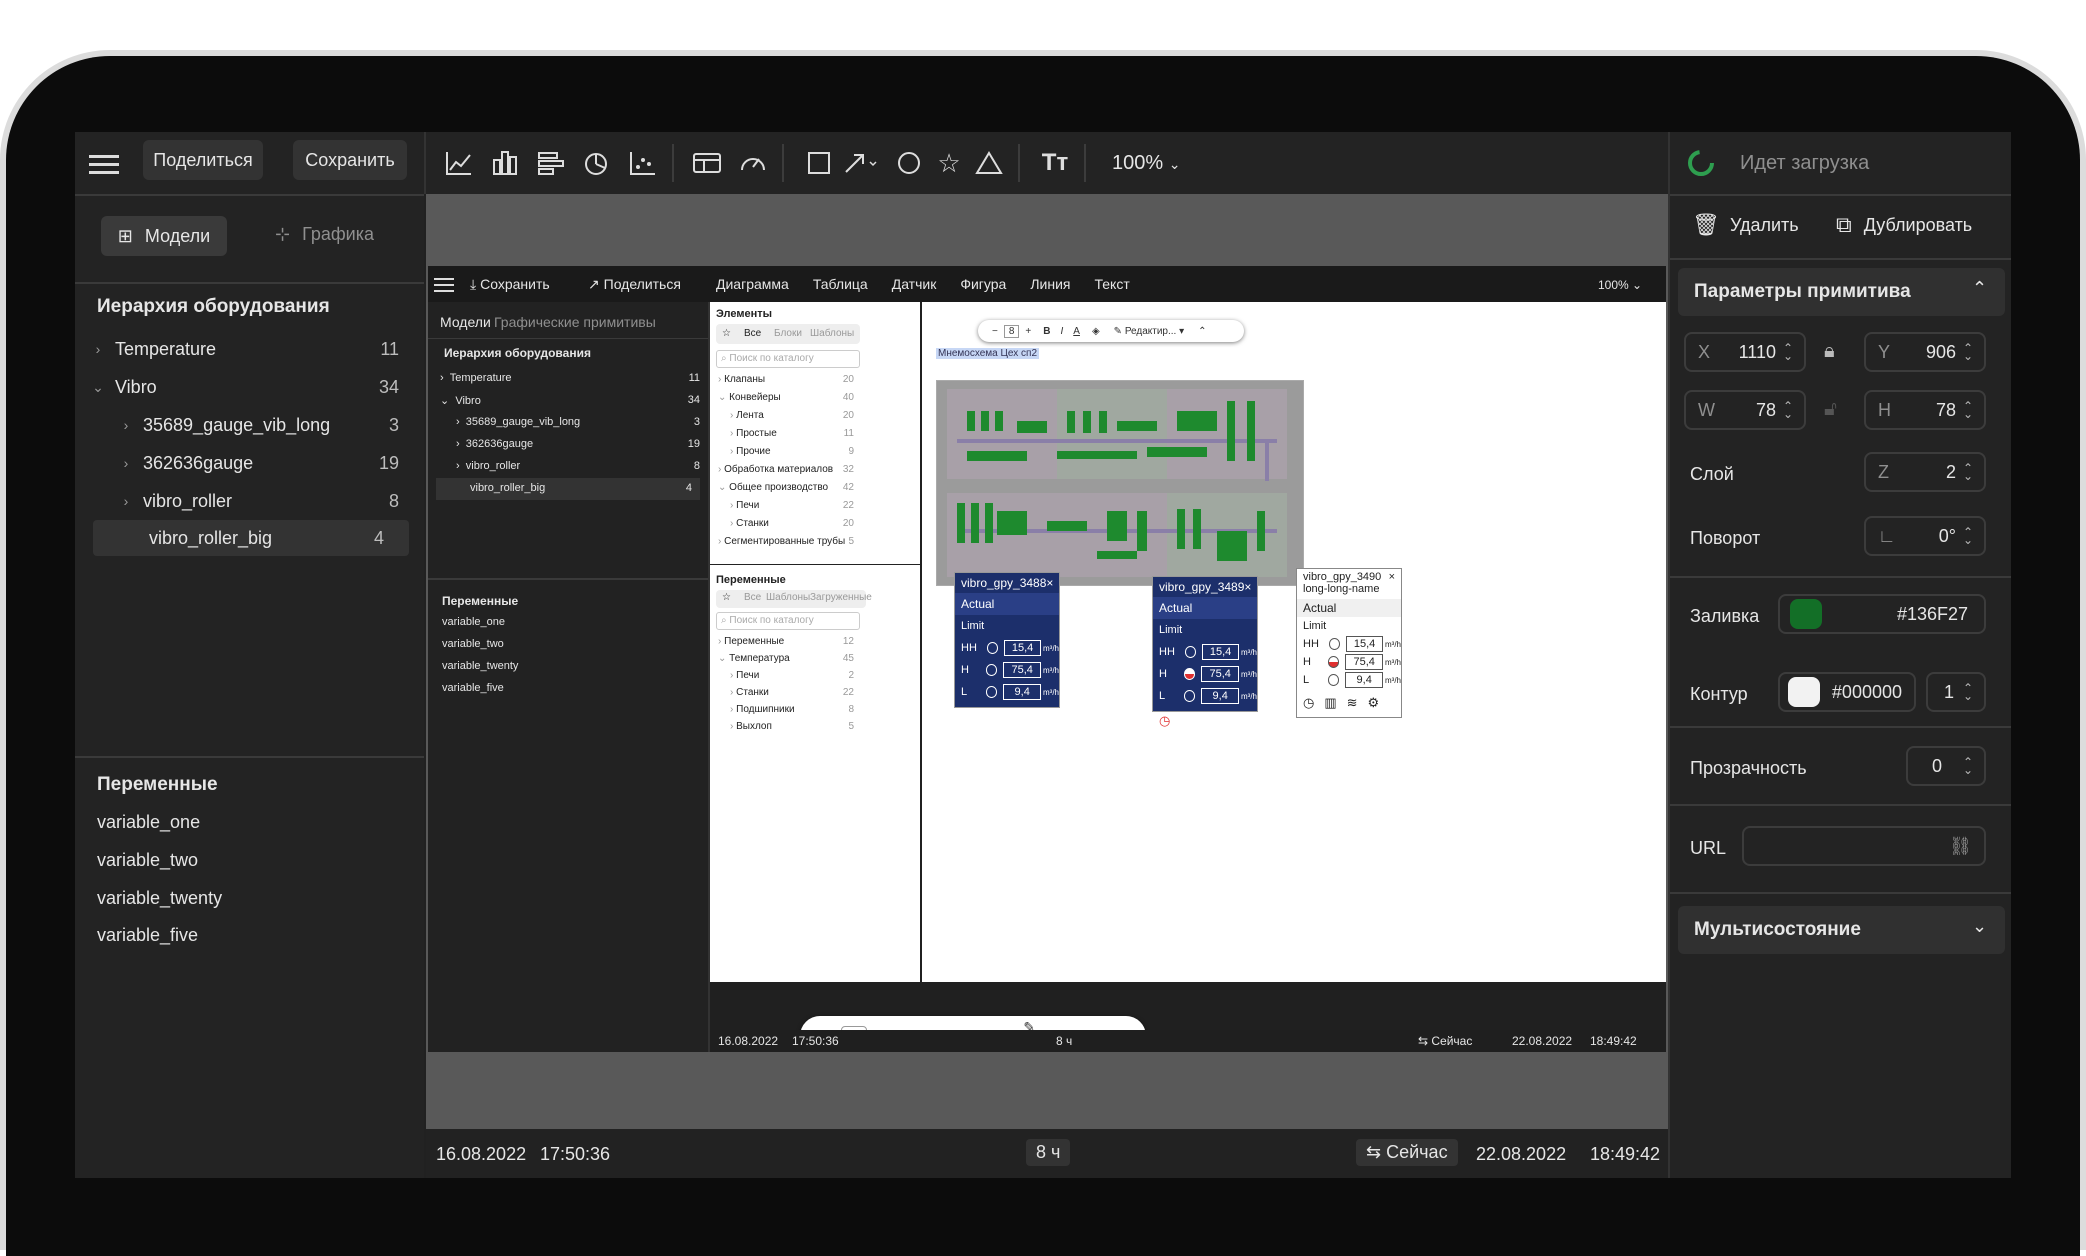 This screenshot has height=1256, width=2086. I want to click on w-field: W 78 ⌃ ⌄, so click(1745, 410).